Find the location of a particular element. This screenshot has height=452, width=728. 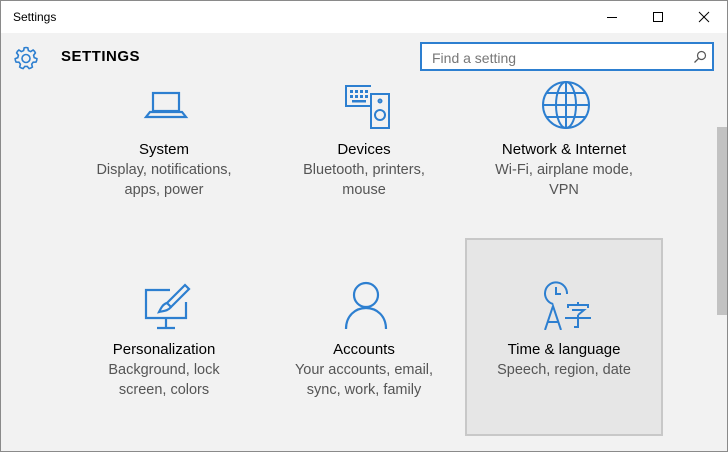

close-button is located at coordinates (704, 17).